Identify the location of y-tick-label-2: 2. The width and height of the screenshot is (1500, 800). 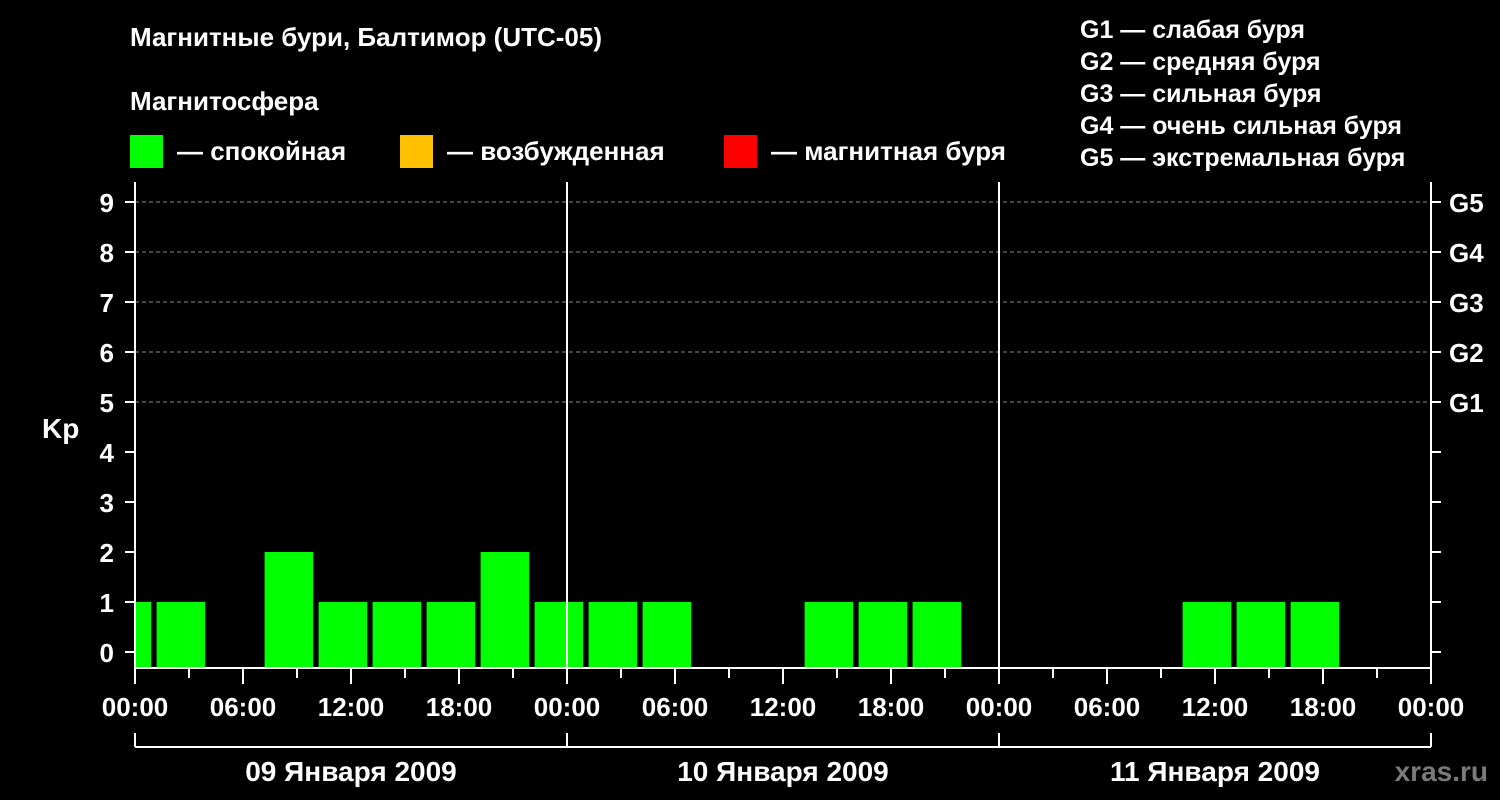
(107, 553).